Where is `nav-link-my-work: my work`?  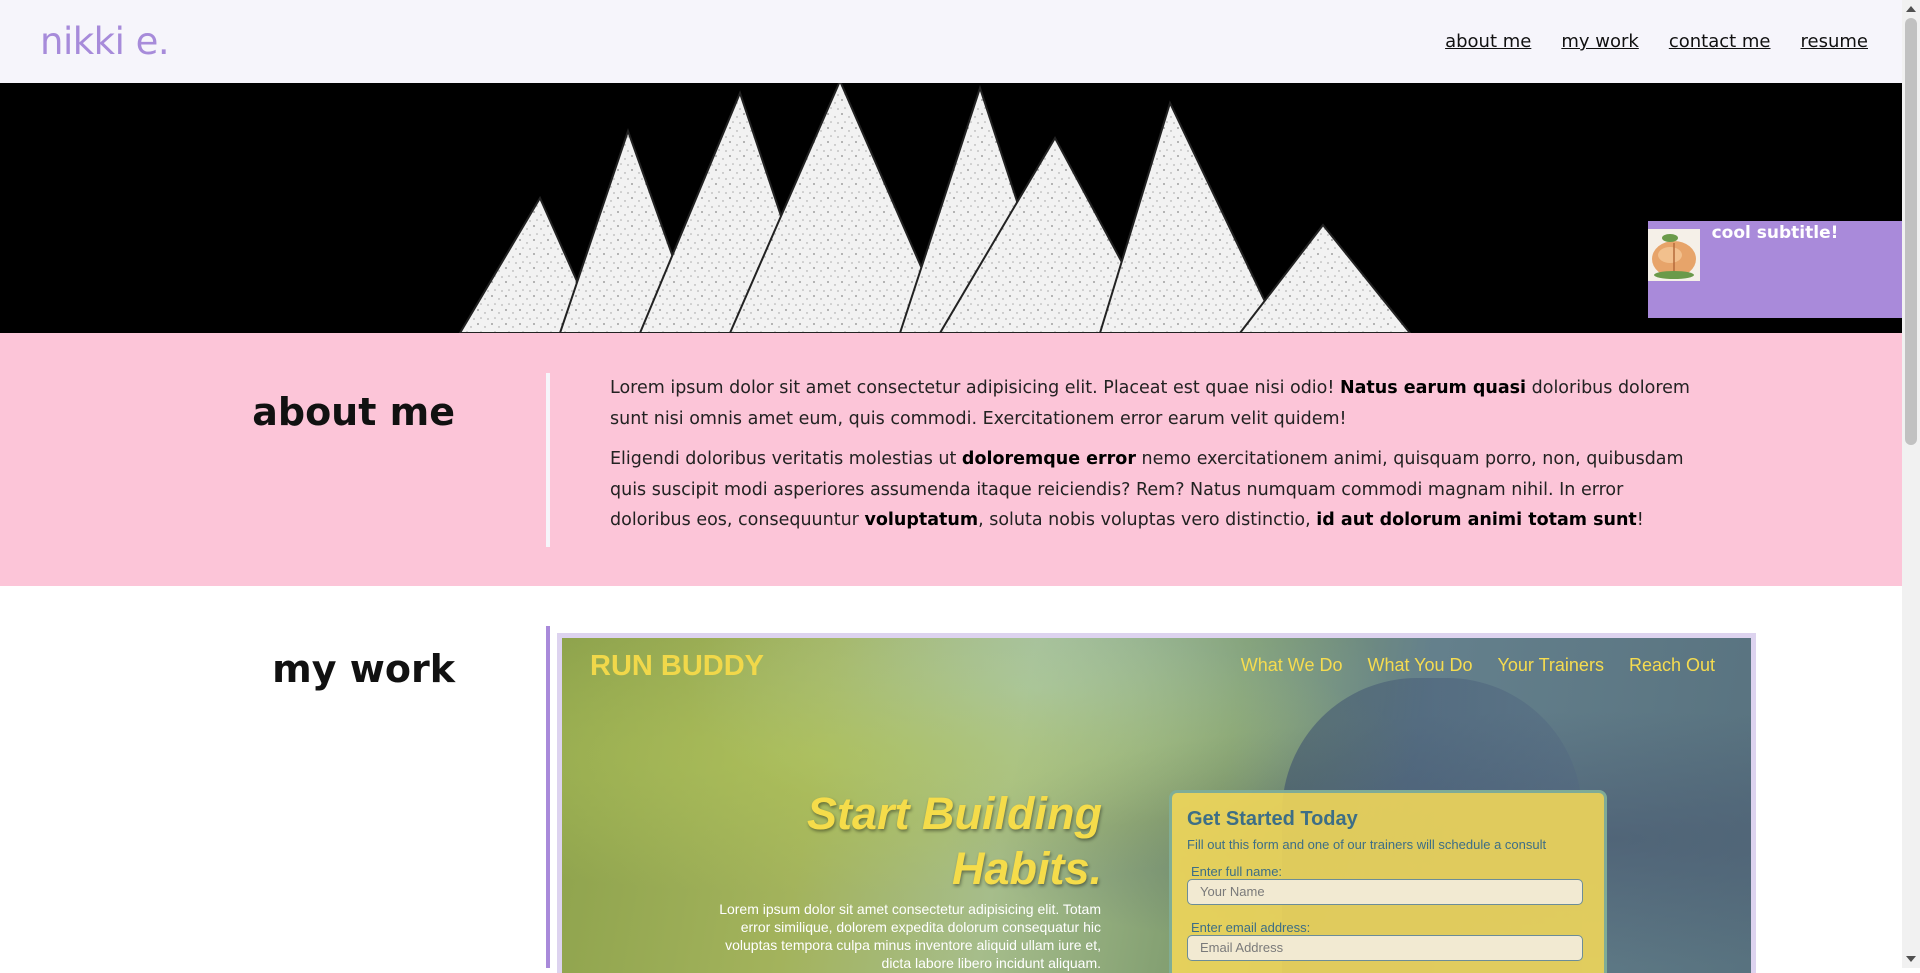
nav-link-my-work: my work is located at coordinates (1599, 41).